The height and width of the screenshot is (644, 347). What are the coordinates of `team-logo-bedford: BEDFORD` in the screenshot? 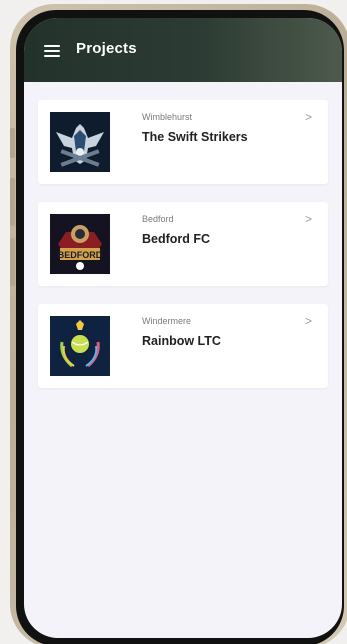 It's located at (80, 244).